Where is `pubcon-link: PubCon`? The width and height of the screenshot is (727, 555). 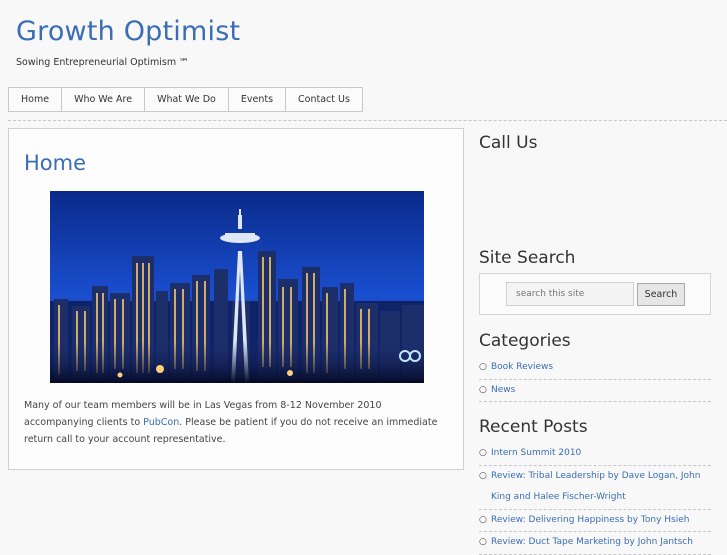
pubcon-link: PubCon is located at coordinates (161, 422).